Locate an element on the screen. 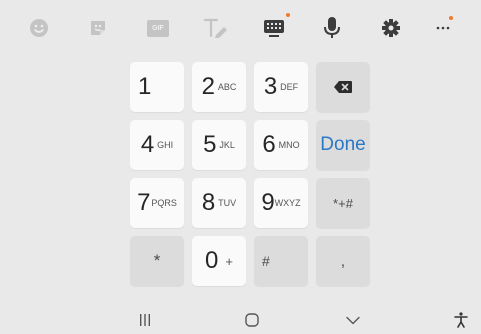 The width and height of the screenshot is (481, 334). key-1: 1 is located at coordinates (157, 87).